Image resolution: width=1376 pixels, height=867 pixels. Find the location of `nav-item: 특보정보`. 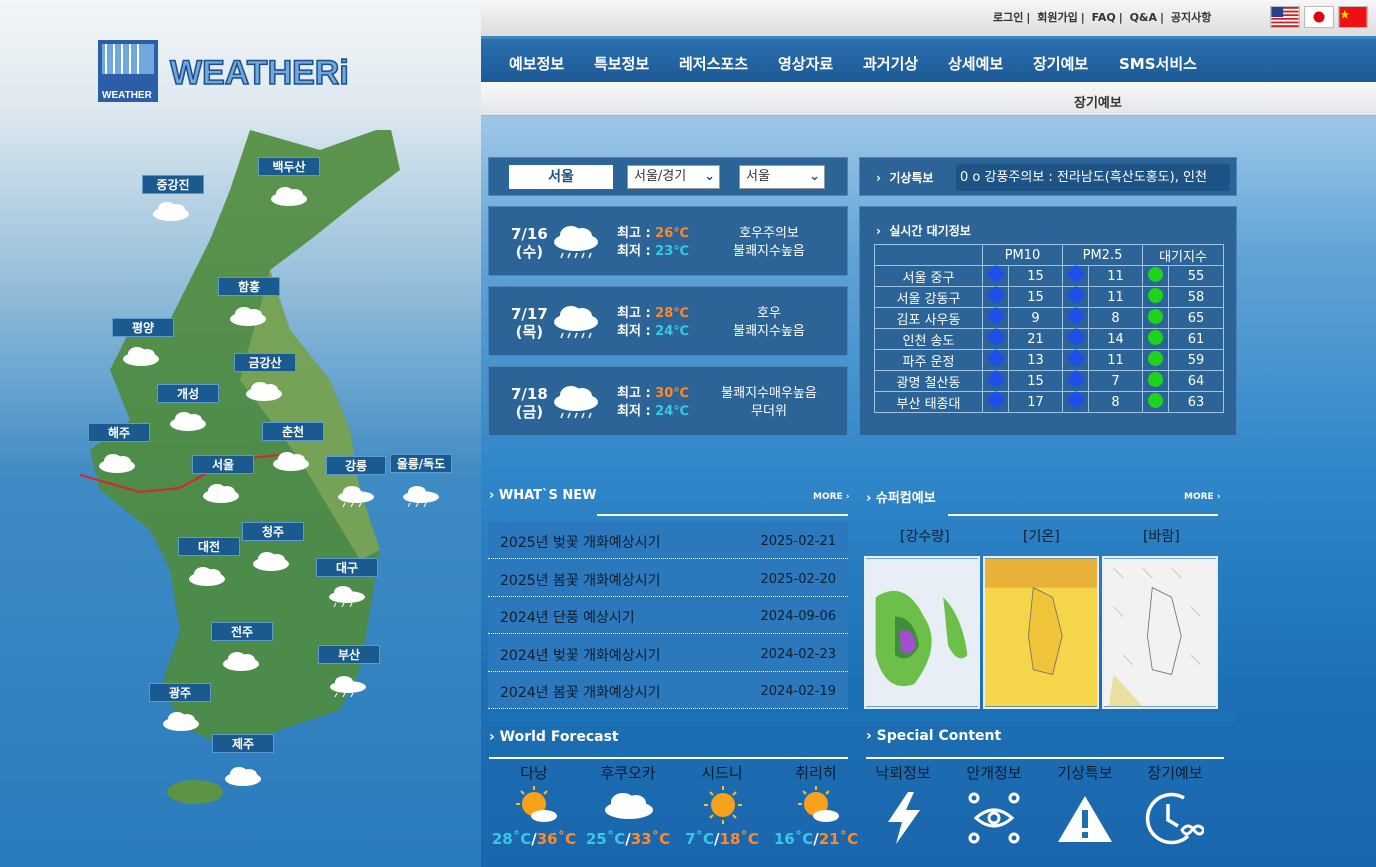

nav-item: 특보정보 is located at coordinates (621, 63).